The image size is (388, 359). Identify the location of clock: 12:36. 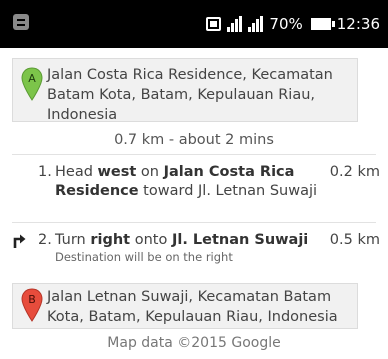
(358, 24).